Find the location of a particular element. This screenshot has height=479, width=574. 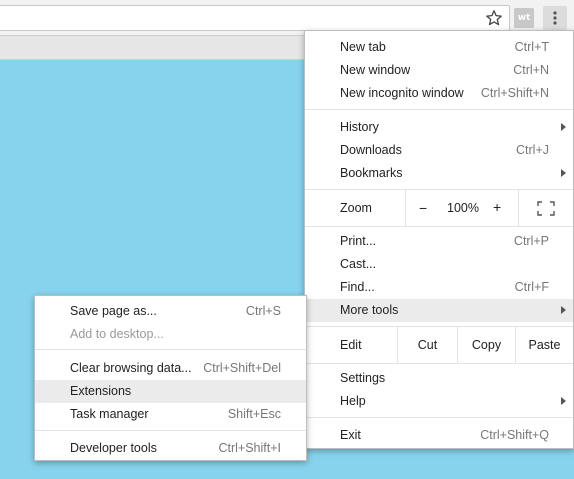

menu-item-shortcut: Ctrl+Shift+Q is located at coordinates (514, 435).